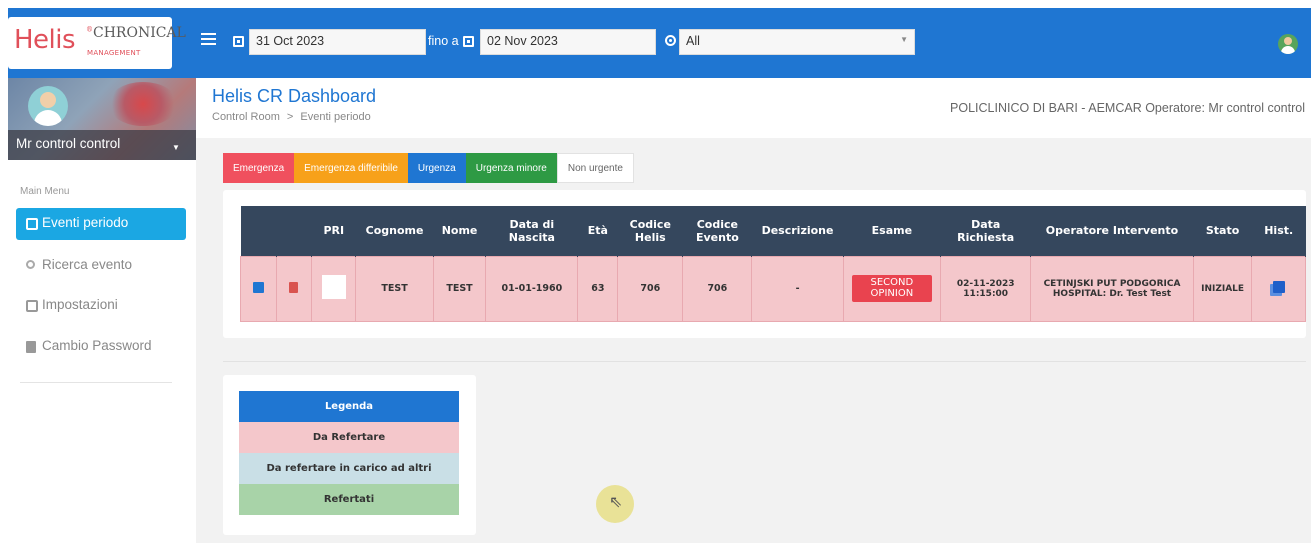 Image resolution: width=1311 pixels, height=543 pixels. What do you see at coordinates (670, 40) in the screenshot?
I see `location-target-icon` at bounding box center [670, 40].